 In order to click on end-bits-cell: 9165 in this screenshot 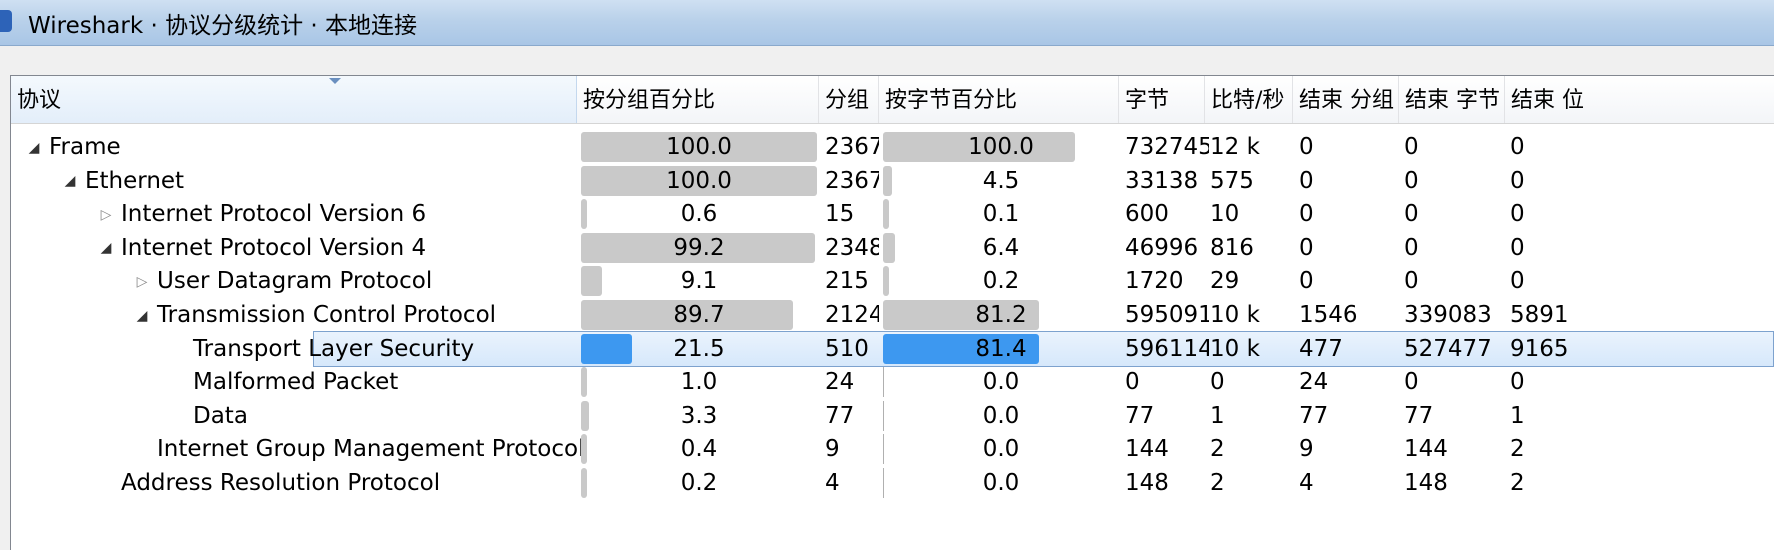, I will do `click(1539, 348)`.